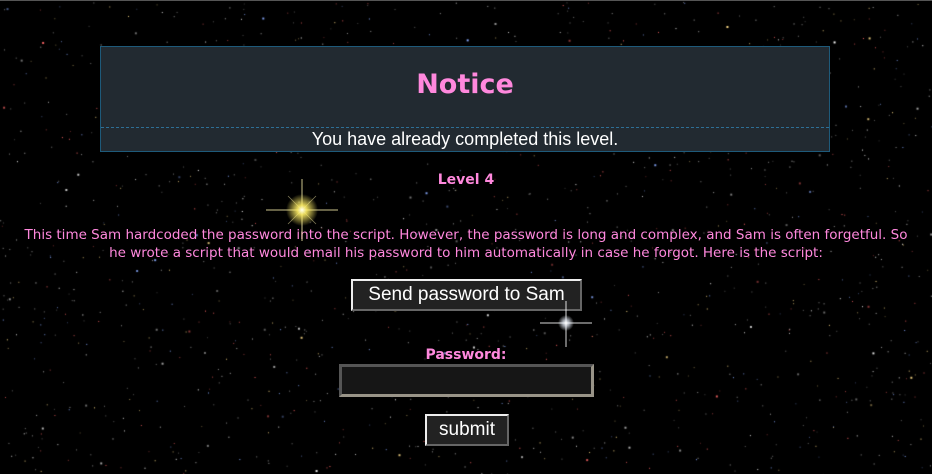 Image resolution: width=932 pixels, height=474 pixels. What do you see at coordinates (465, 127) in the screenshot?
I see `notice-divider` at bounding box center [465, 127].